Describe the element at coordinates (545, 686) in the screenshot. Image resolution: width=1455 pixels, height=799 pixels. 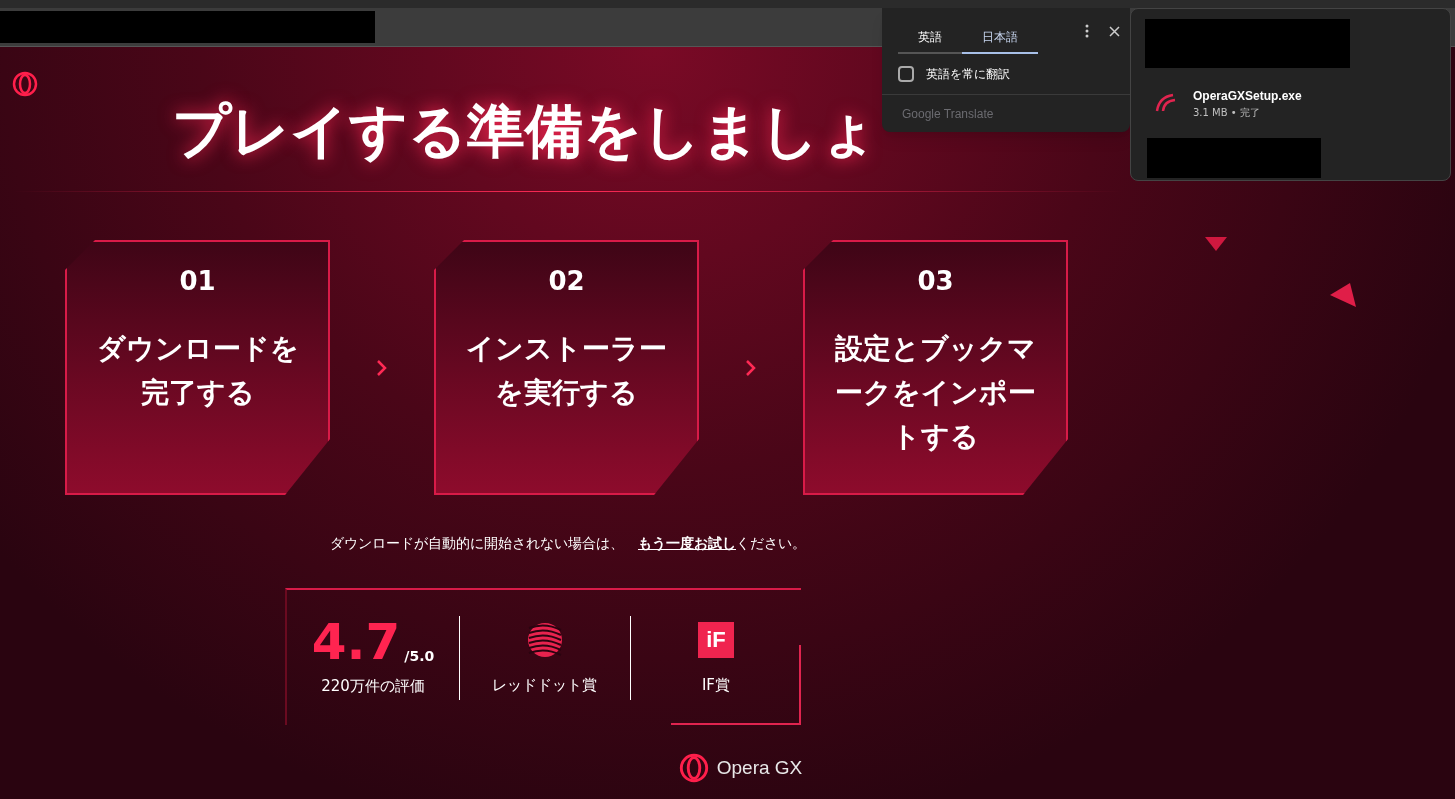
I see `award-label: レッドドット賞` at that location.